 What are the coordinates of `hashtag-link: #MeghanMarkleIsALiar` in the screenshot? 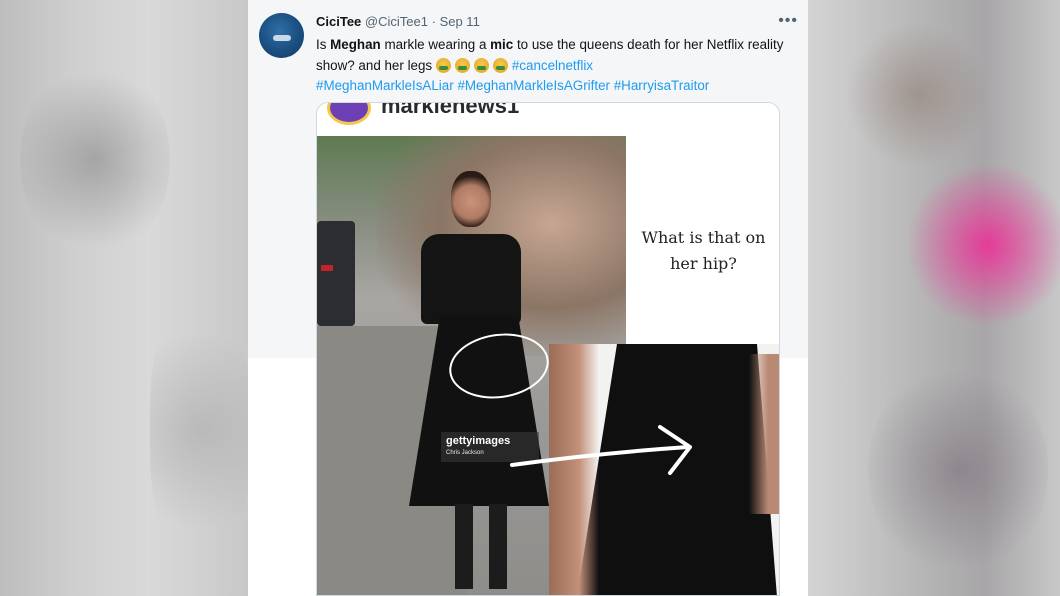 It's located at (385, 85).